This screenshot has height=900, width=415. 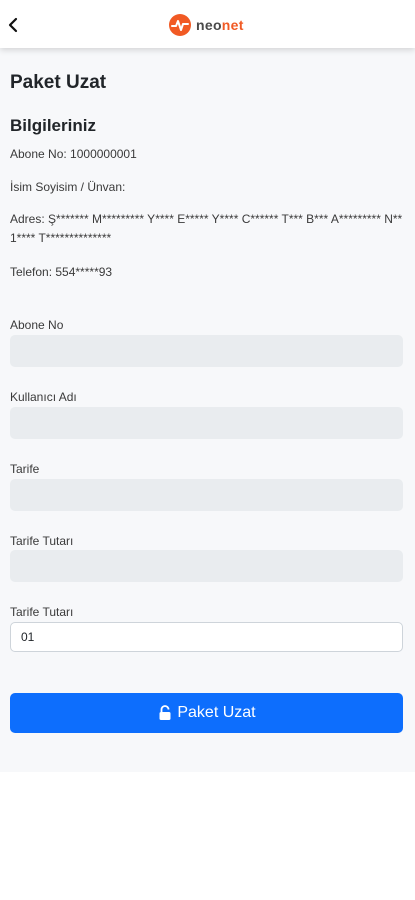 I want to click on tarife-label: Tarife, so click(x=25, y=469).